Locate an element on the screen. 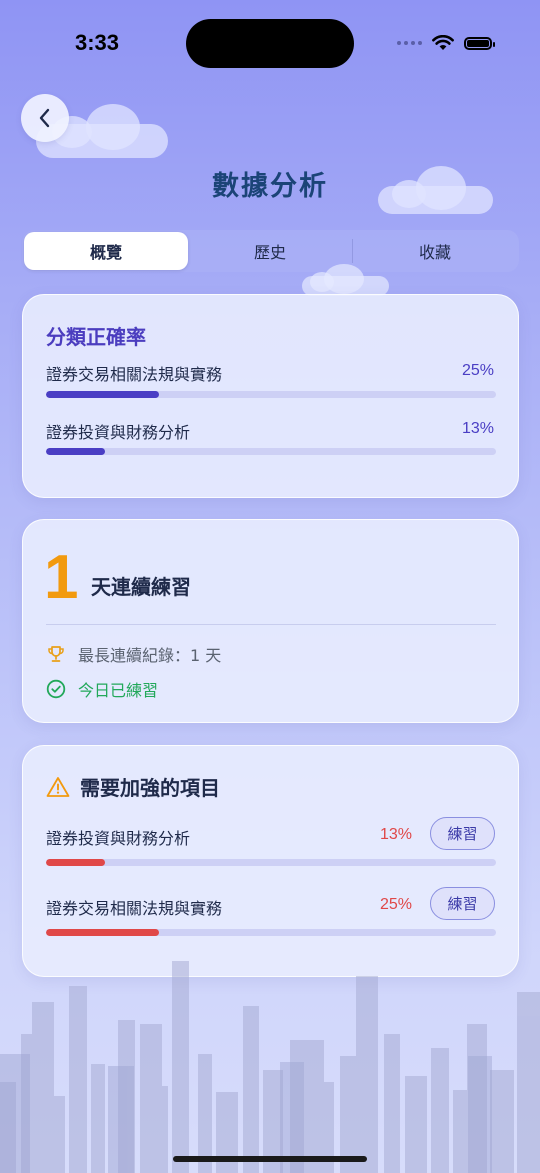  streak-count: 1 is located at coordinates (61, 577).